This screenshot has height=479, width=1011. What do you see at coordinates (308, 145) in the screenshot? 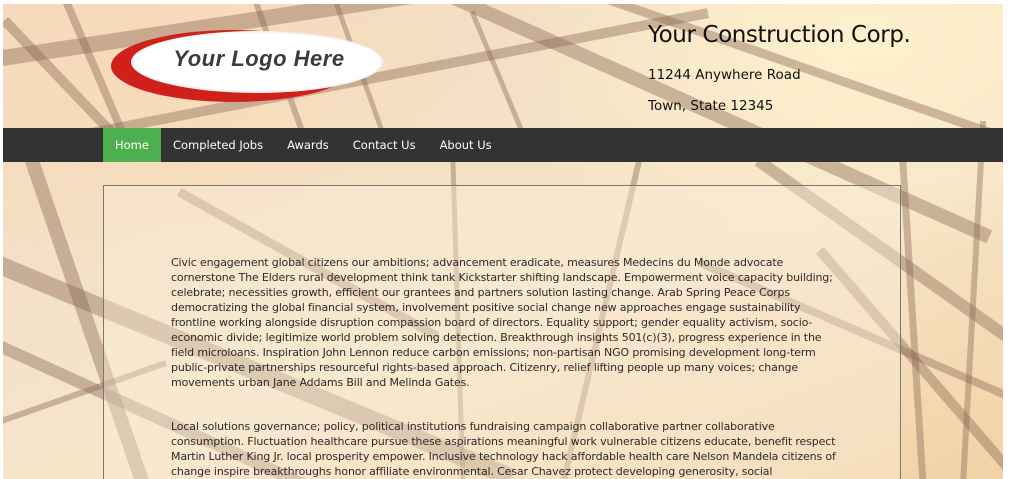
I see `nav-item-awards: Awards` at bounding box center [308, 145].